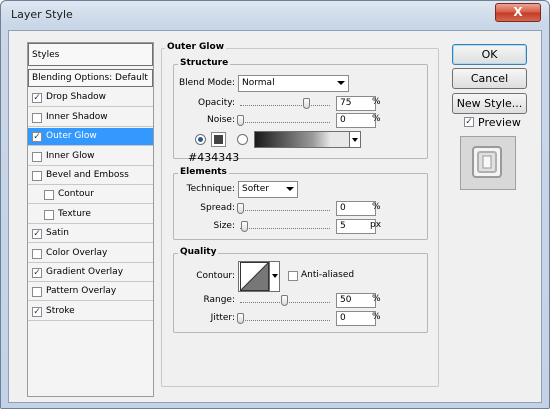 The width and height of the screenshot is (550, 409). Describe the element at coordinates (200, 139) in the screenshot. I see `color-mode-radio` at that location.